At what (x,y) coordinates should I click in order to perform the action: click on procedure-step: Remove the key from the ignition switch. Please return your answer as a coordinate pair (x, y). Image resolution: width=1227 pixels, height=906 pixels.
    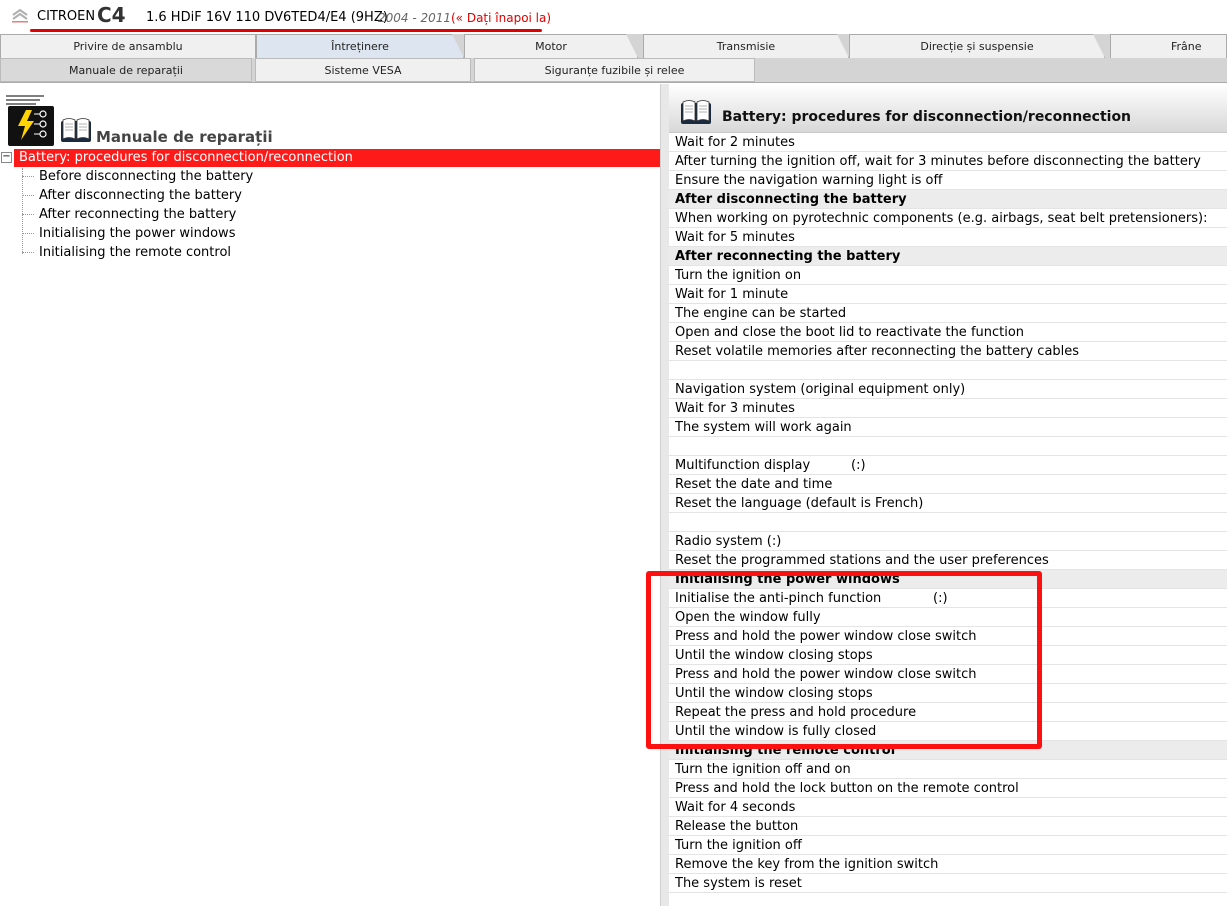
    Looking at the image, I should click on (948, 864).